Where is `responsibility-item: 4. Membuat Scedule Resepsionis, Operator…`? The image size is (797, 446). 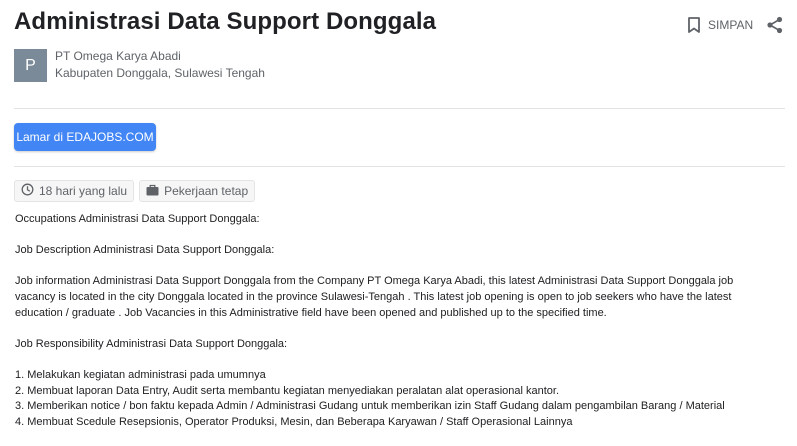
responsibility-item: 4. Membuat Scedule Resepsionis, Operator… is located at coordinates (294, 421).